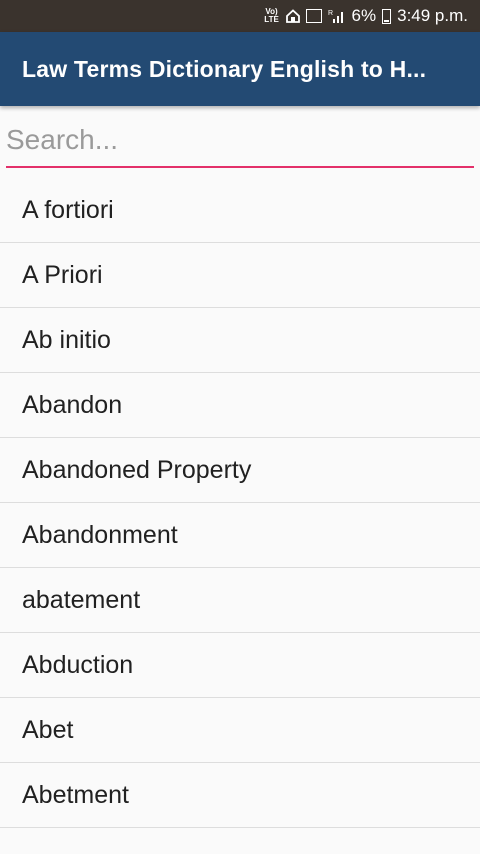  What do you see at coordinates (240, 795) in the screenshot?
I see `list-item: Abetment` at bounding box center [240, 795].